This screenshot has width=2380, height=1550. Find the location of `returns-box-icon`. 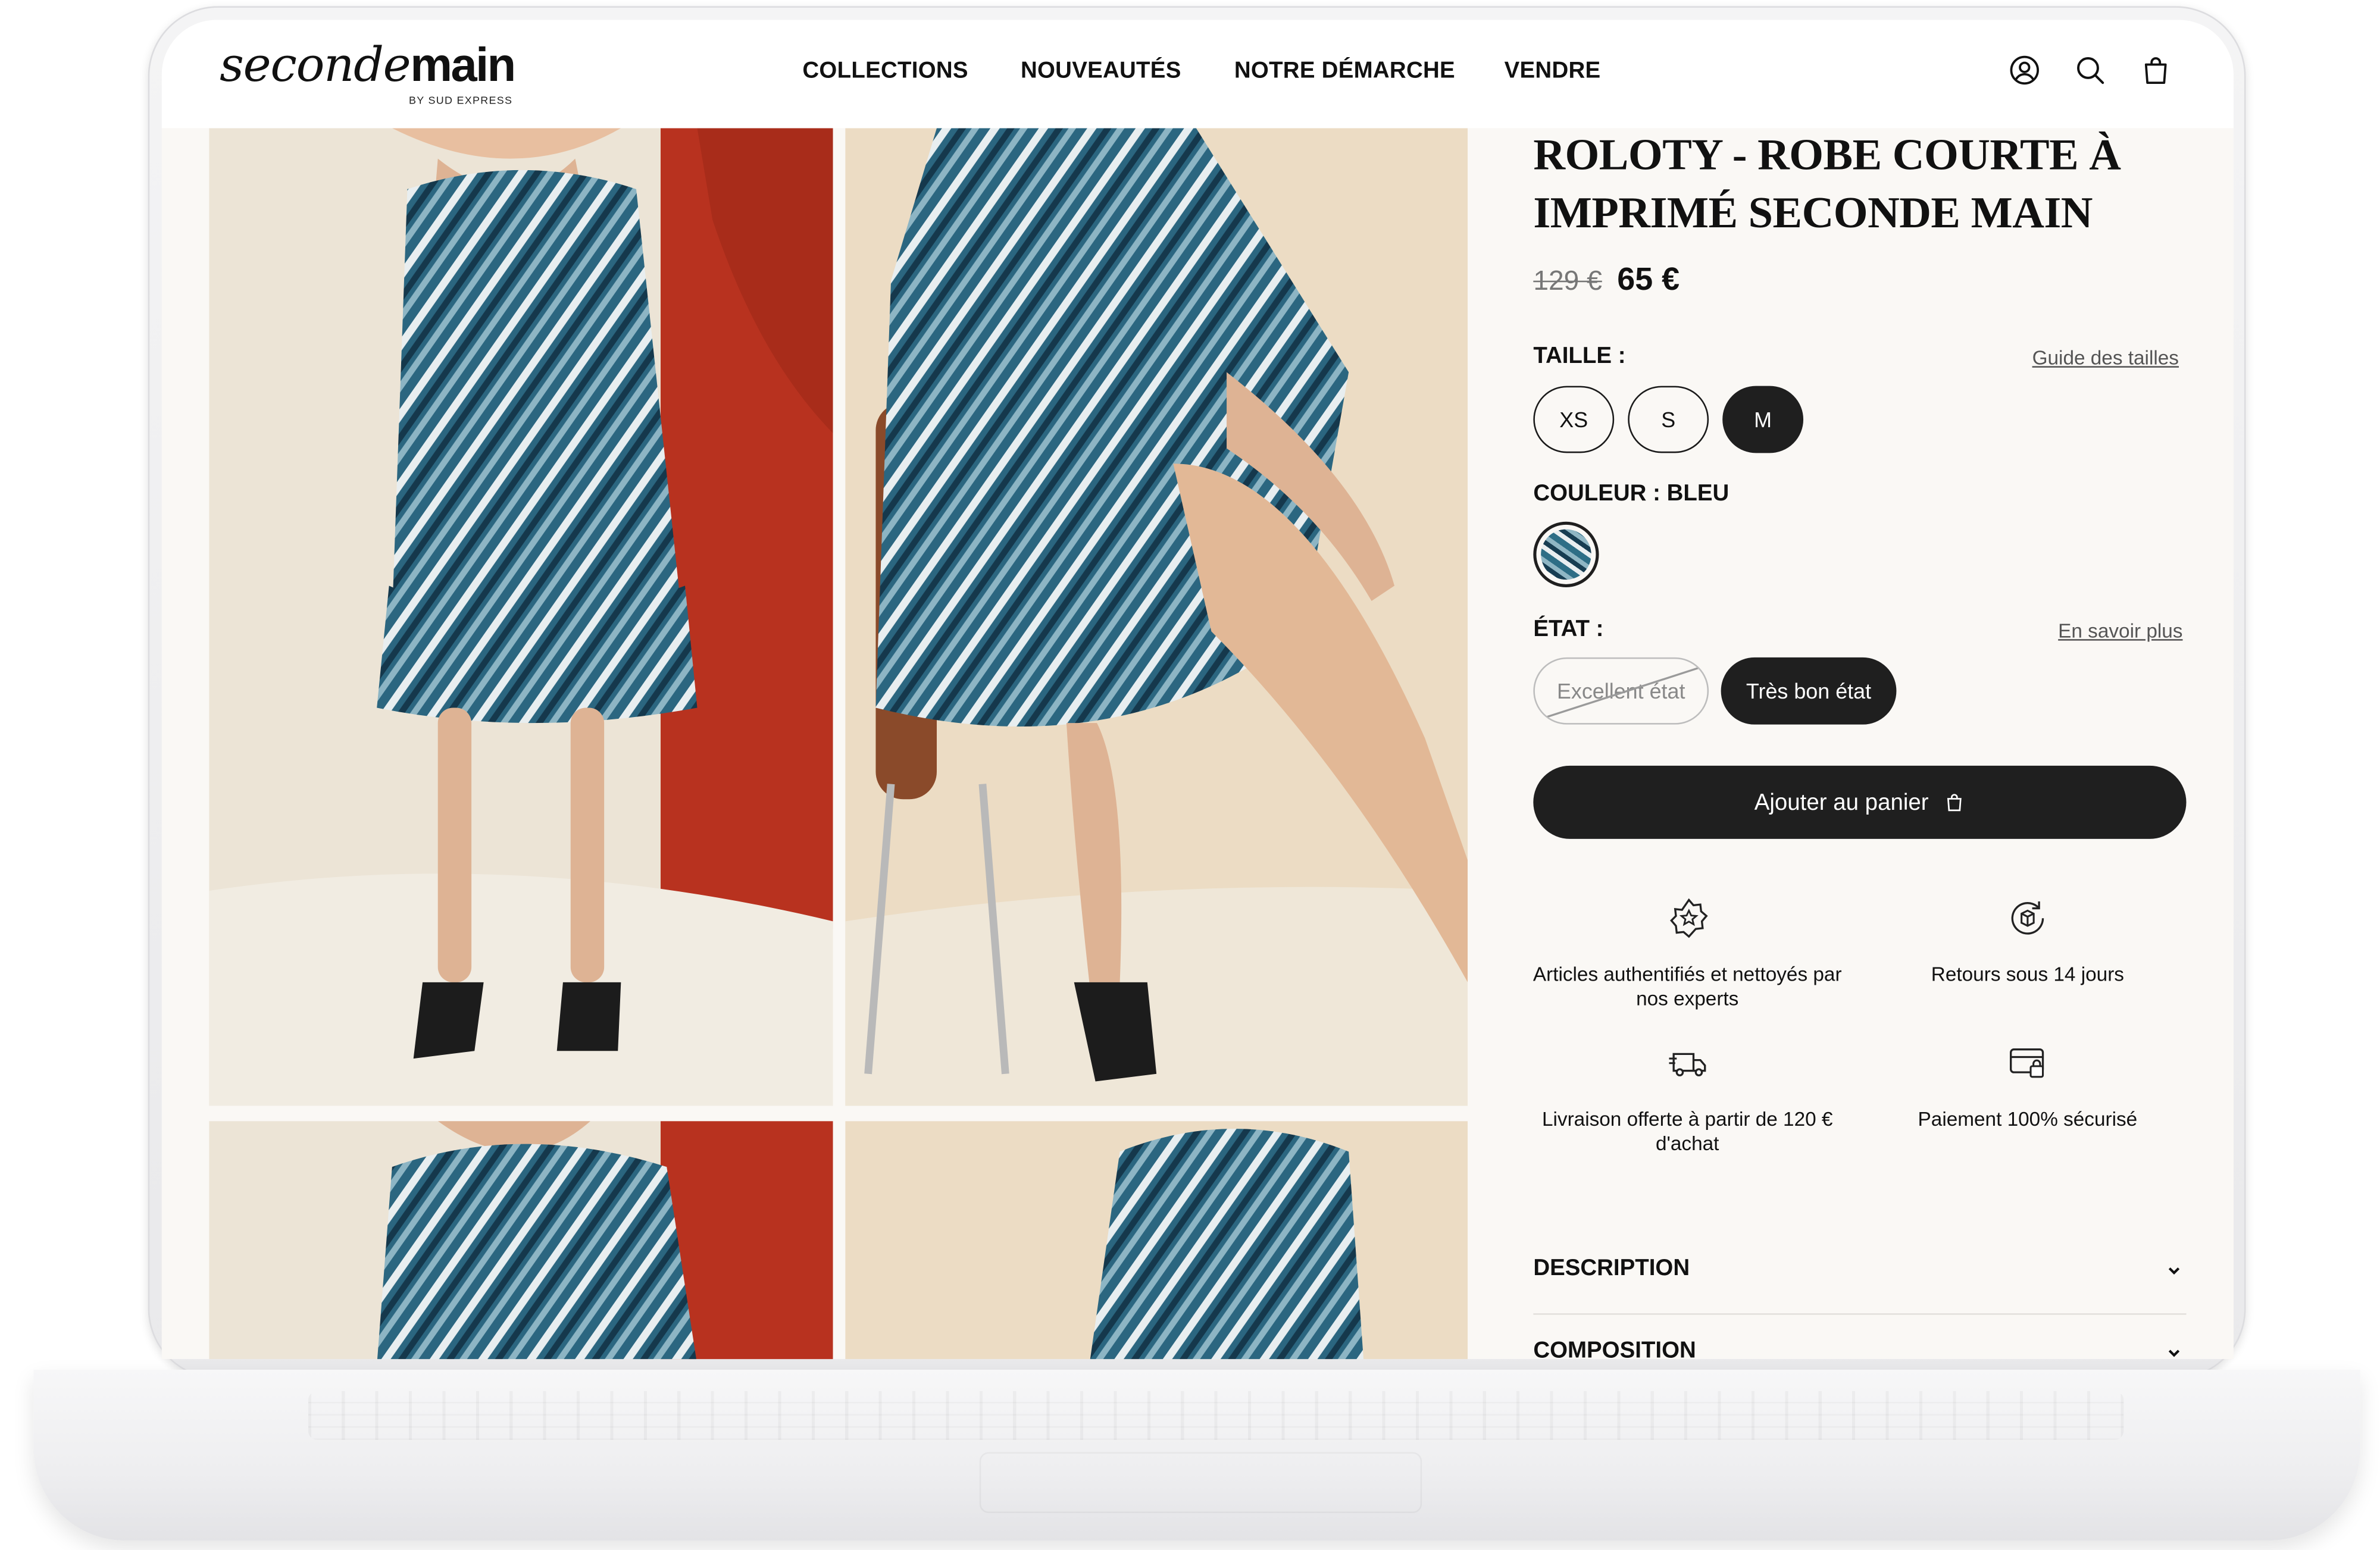

returns-box-icon is located at coordinates (2027, 918).